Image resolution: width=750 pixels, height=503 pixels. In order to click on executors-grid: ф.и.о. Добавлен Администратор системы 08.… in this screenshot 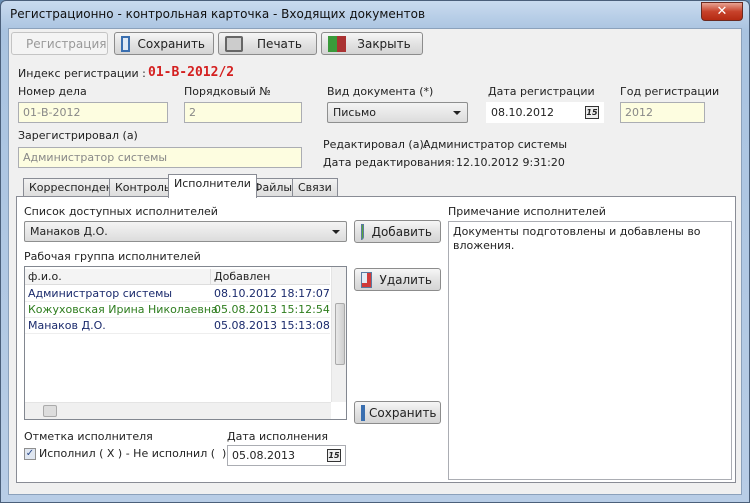, I will do `click(185, 343)`.